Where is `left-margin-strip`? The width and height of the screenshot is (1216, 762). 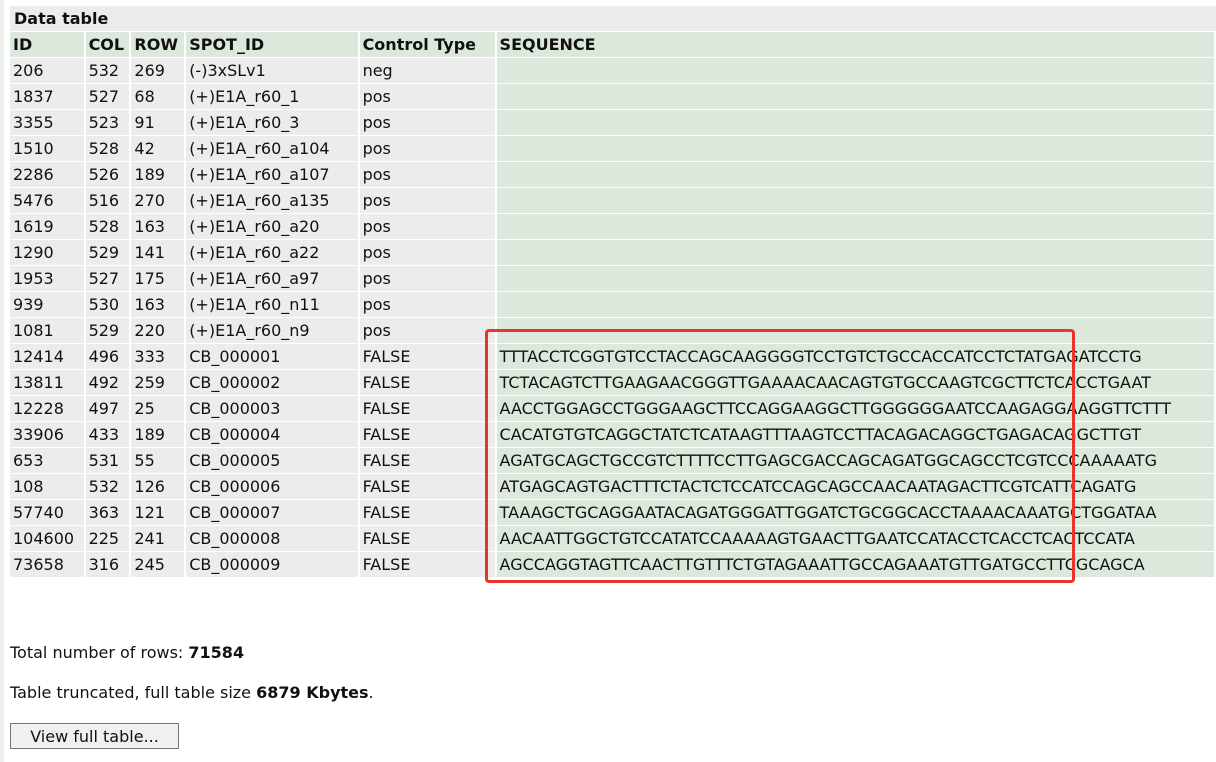 left-margin-strip is located at coordinates (2, 381).